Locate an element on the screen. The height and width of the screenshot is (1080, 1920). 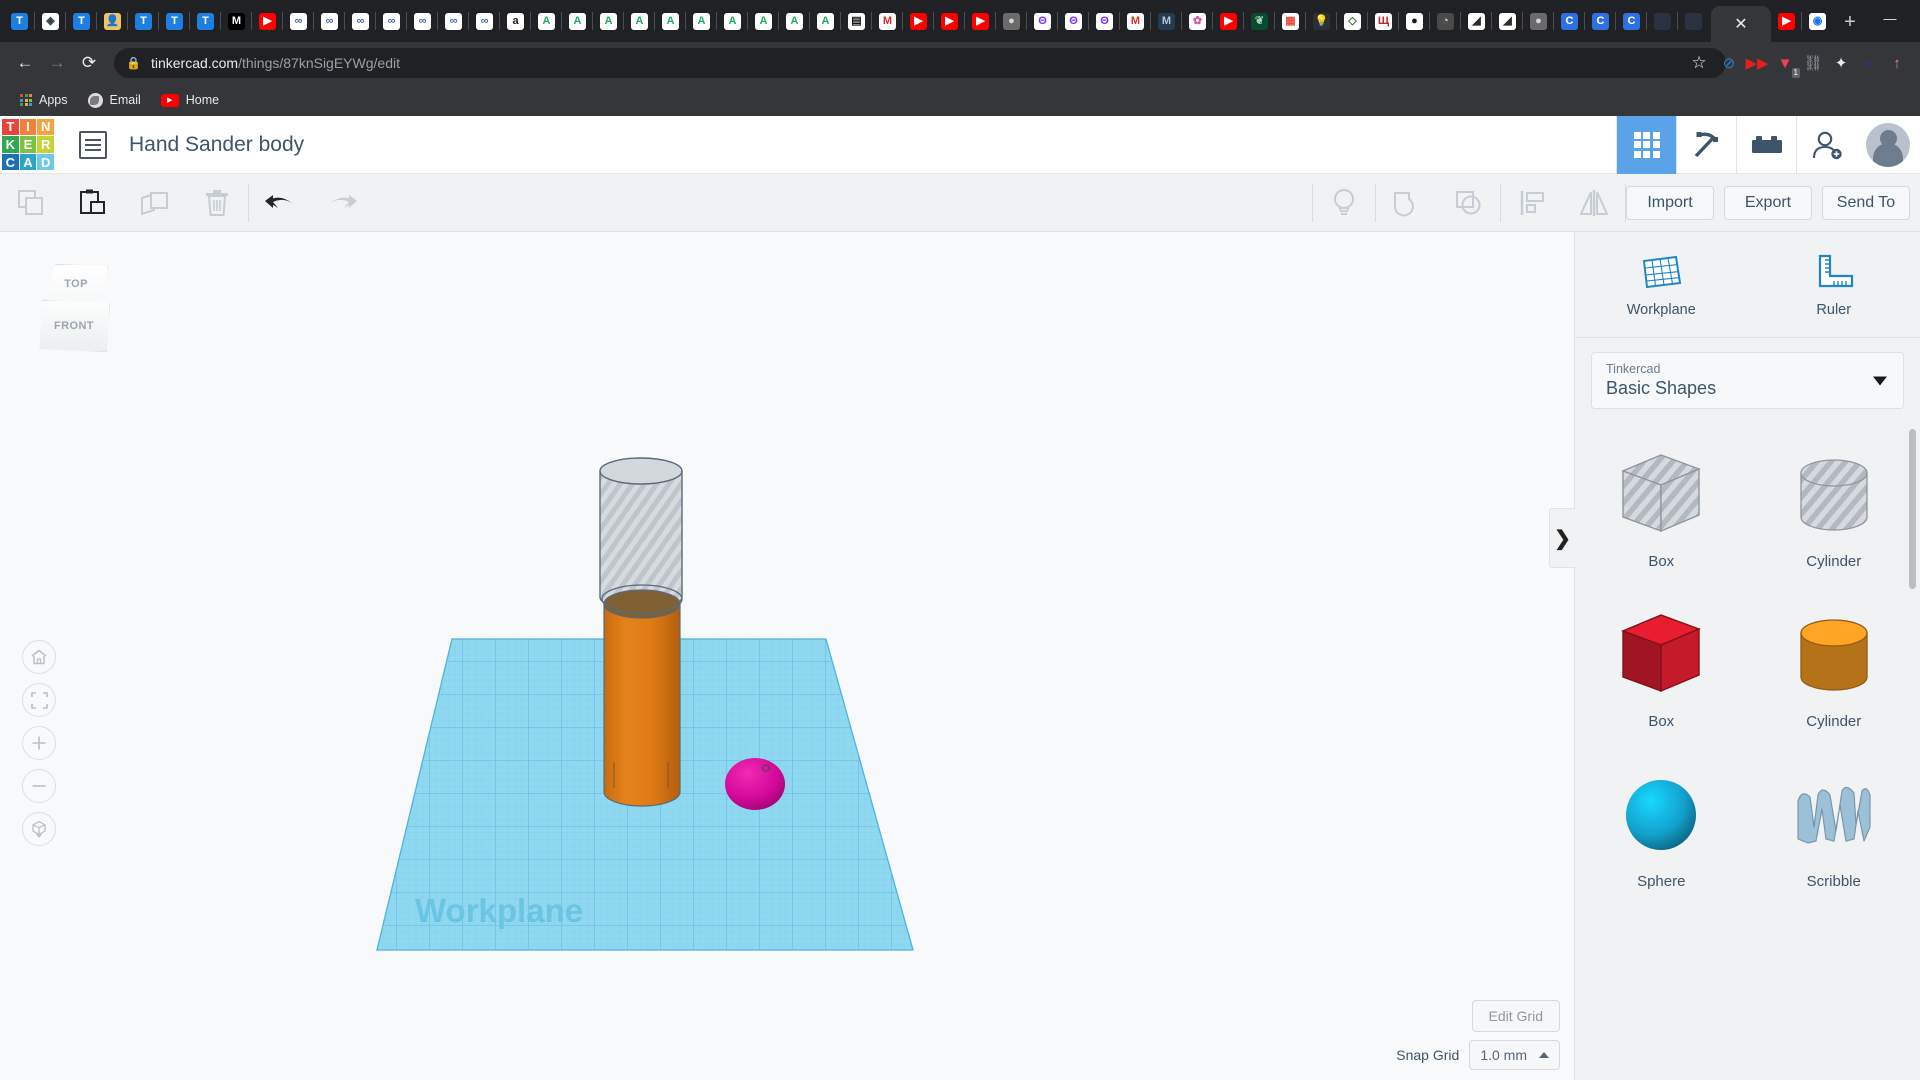
video-speed-icon: ▶▶ is located at coordinates (1757, 63).